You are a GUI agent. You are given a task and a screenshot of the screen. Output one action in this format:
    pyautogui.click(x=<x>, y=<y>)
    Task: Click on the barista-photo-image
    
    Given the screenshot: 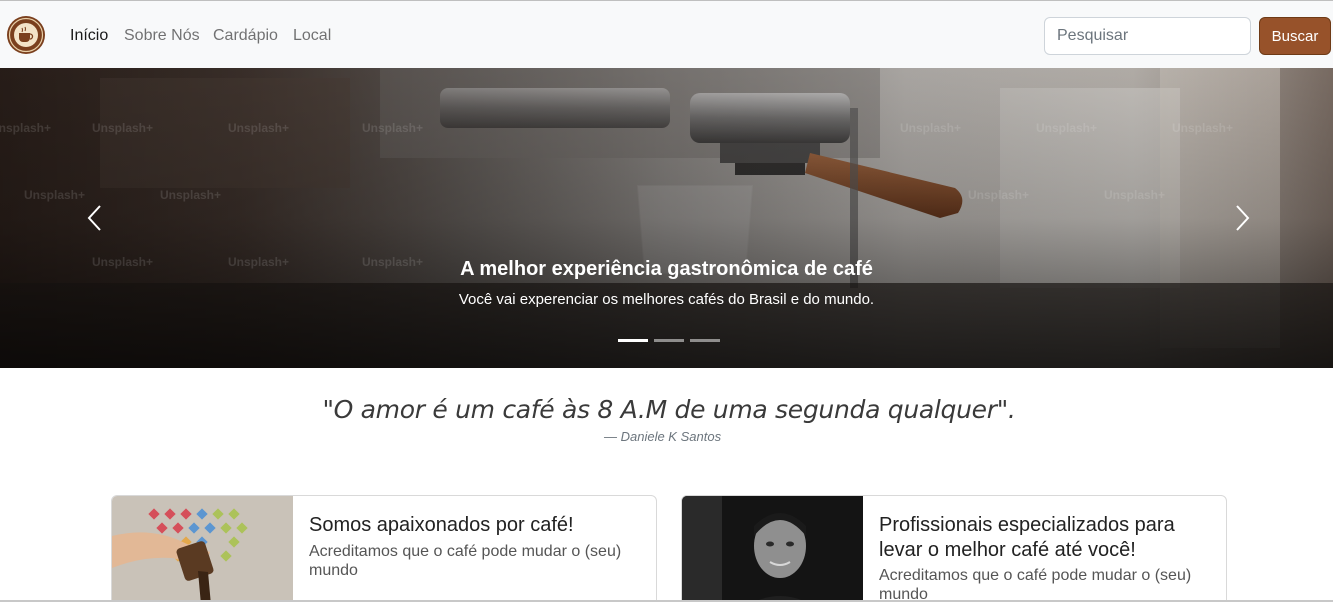 What is the action you would take?
    pyautogui.click(x=772, y=549)
    